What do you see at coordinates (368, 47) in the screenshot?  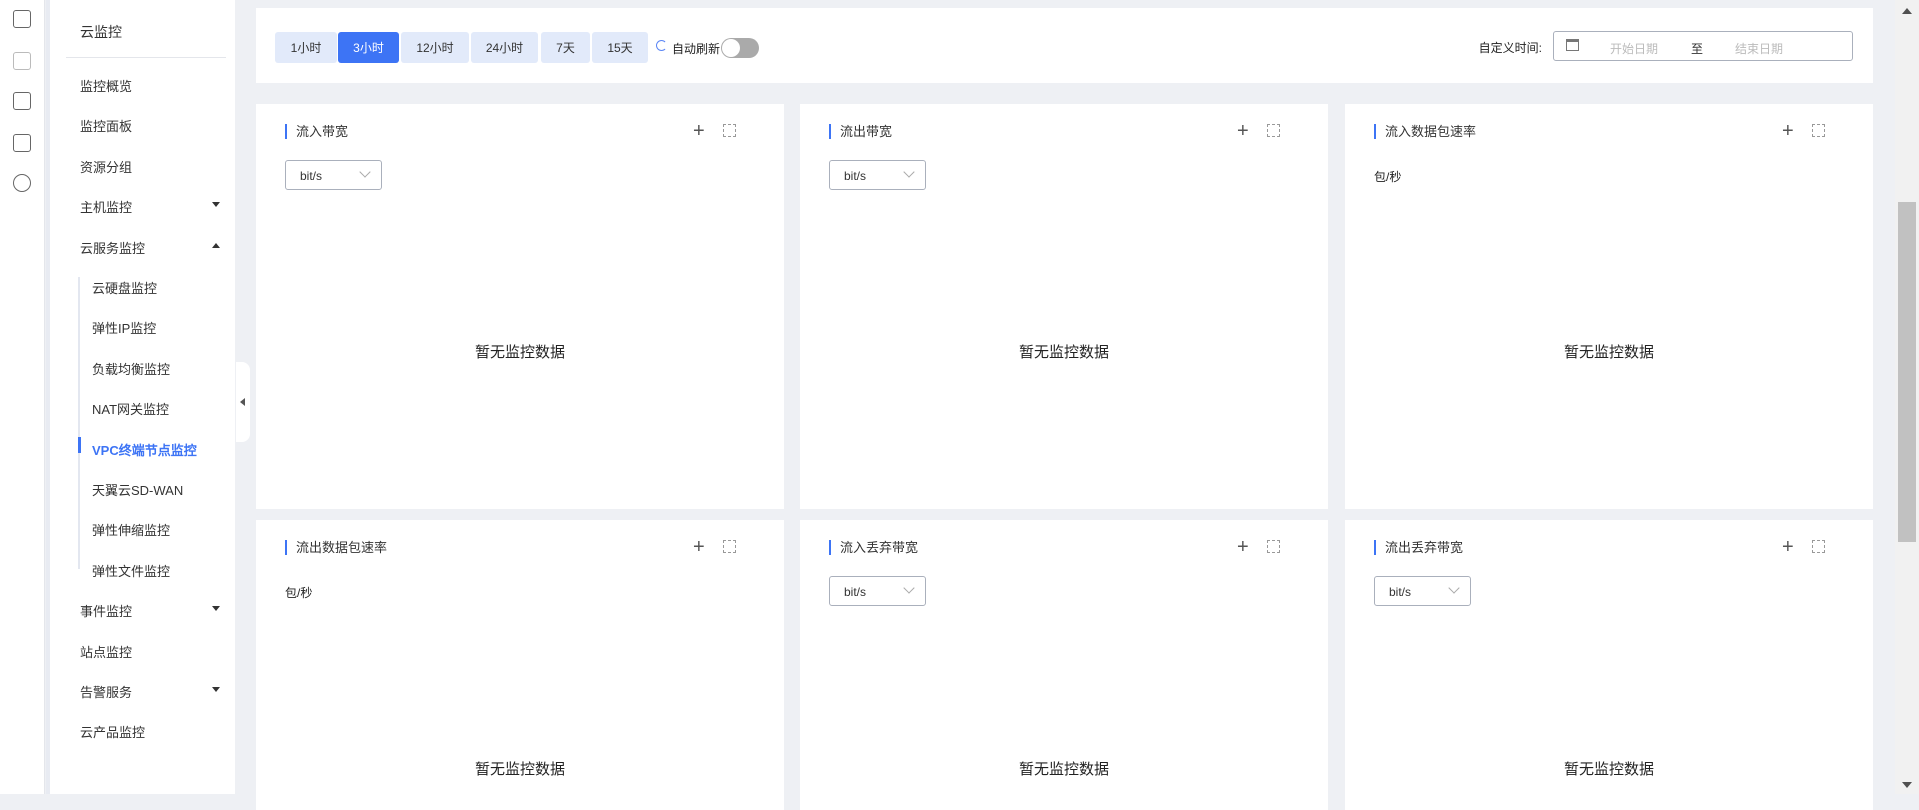 I see `range-button: 3小时` at bounding box center [368, 47].